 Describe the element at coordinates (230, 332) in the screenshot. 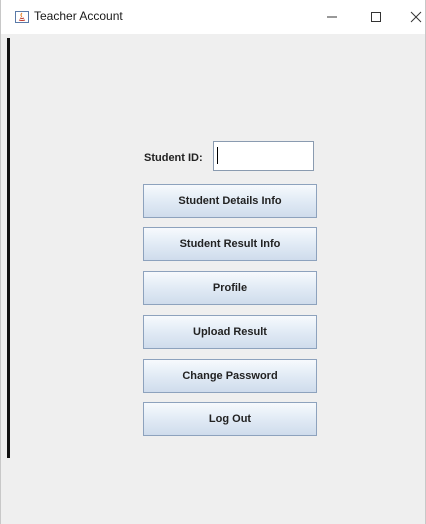

I see `upload-result-button: Upload Result` at that location.